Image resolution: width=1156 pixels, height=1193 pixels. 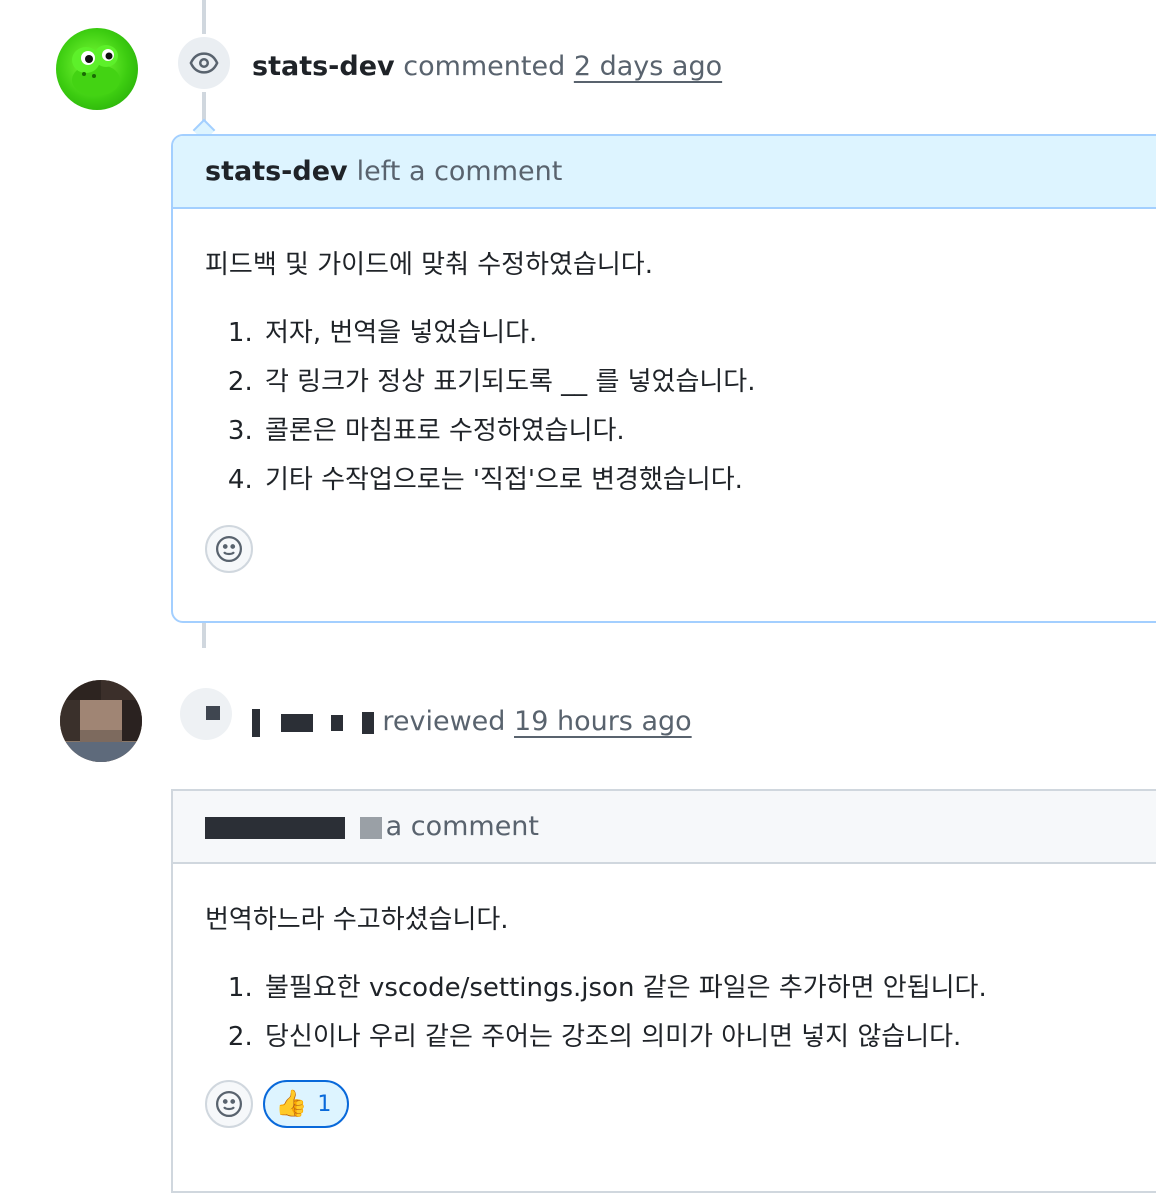 What do you see at coordinates (664, 172) in the screenshot?
I see `comment-header: stats-dev left a comment` at bounding box center [664, 172].